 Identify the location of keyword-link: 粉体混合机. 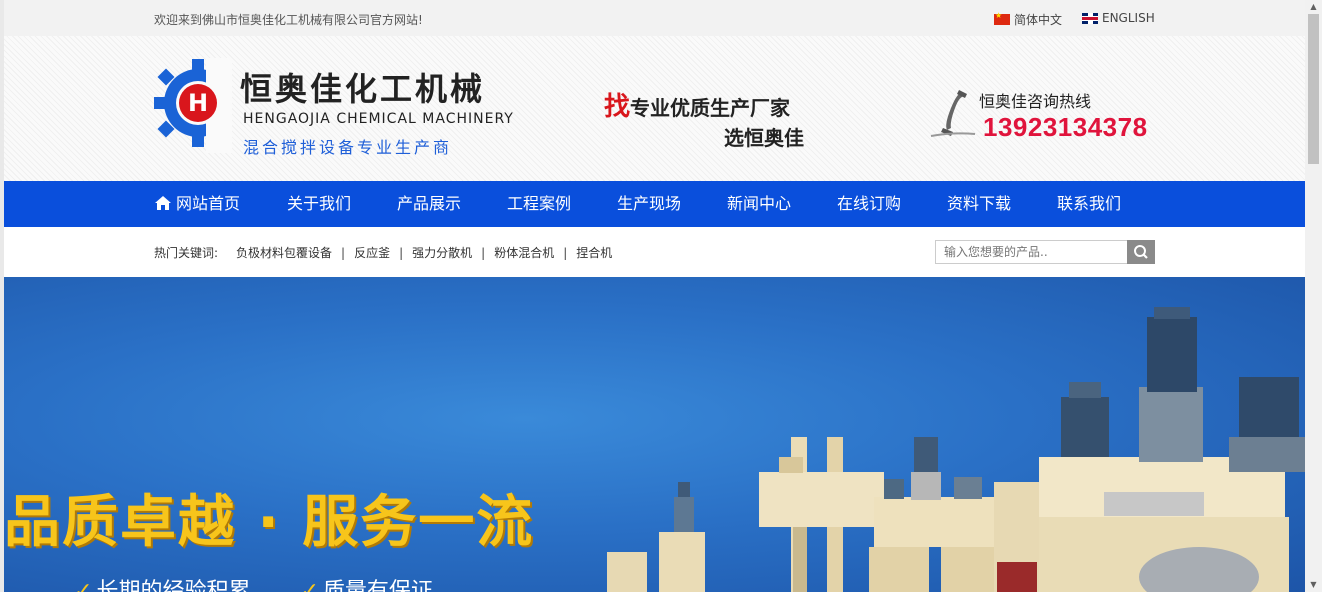
(524, 253).